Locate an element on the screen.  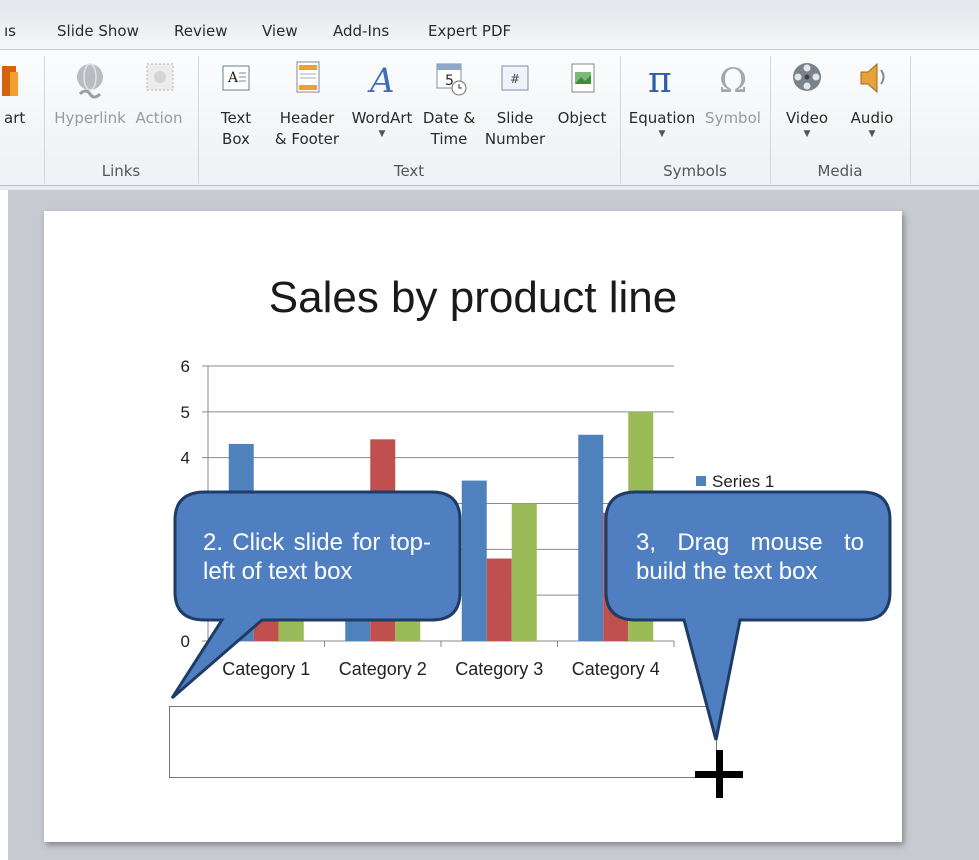
y-tick-label: 5 is located at coordinates (185, 412).